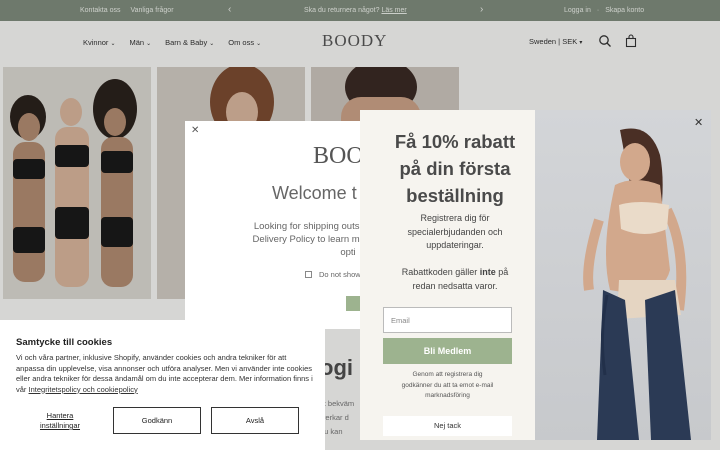 The image size is (720, 450). What do you see at coordinates (447, 395) in the screenshot?
I see `consent-line: marknadsföring` at bounding box center [447, 395].